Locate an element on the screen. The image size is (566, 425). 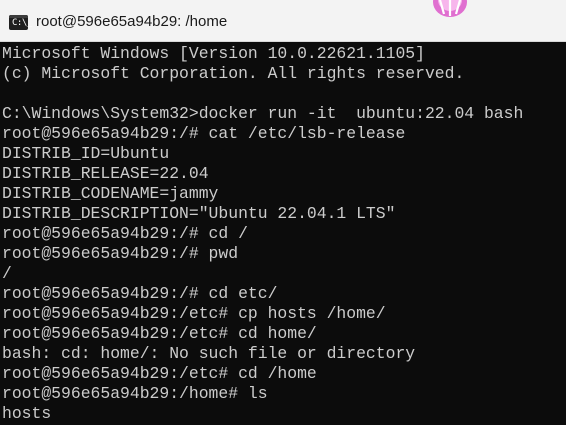
terminal-line: DISTRIB_DESCRIPTION="Ubuntu 22.04.1 LTS" is located at coordinates (199, 213).